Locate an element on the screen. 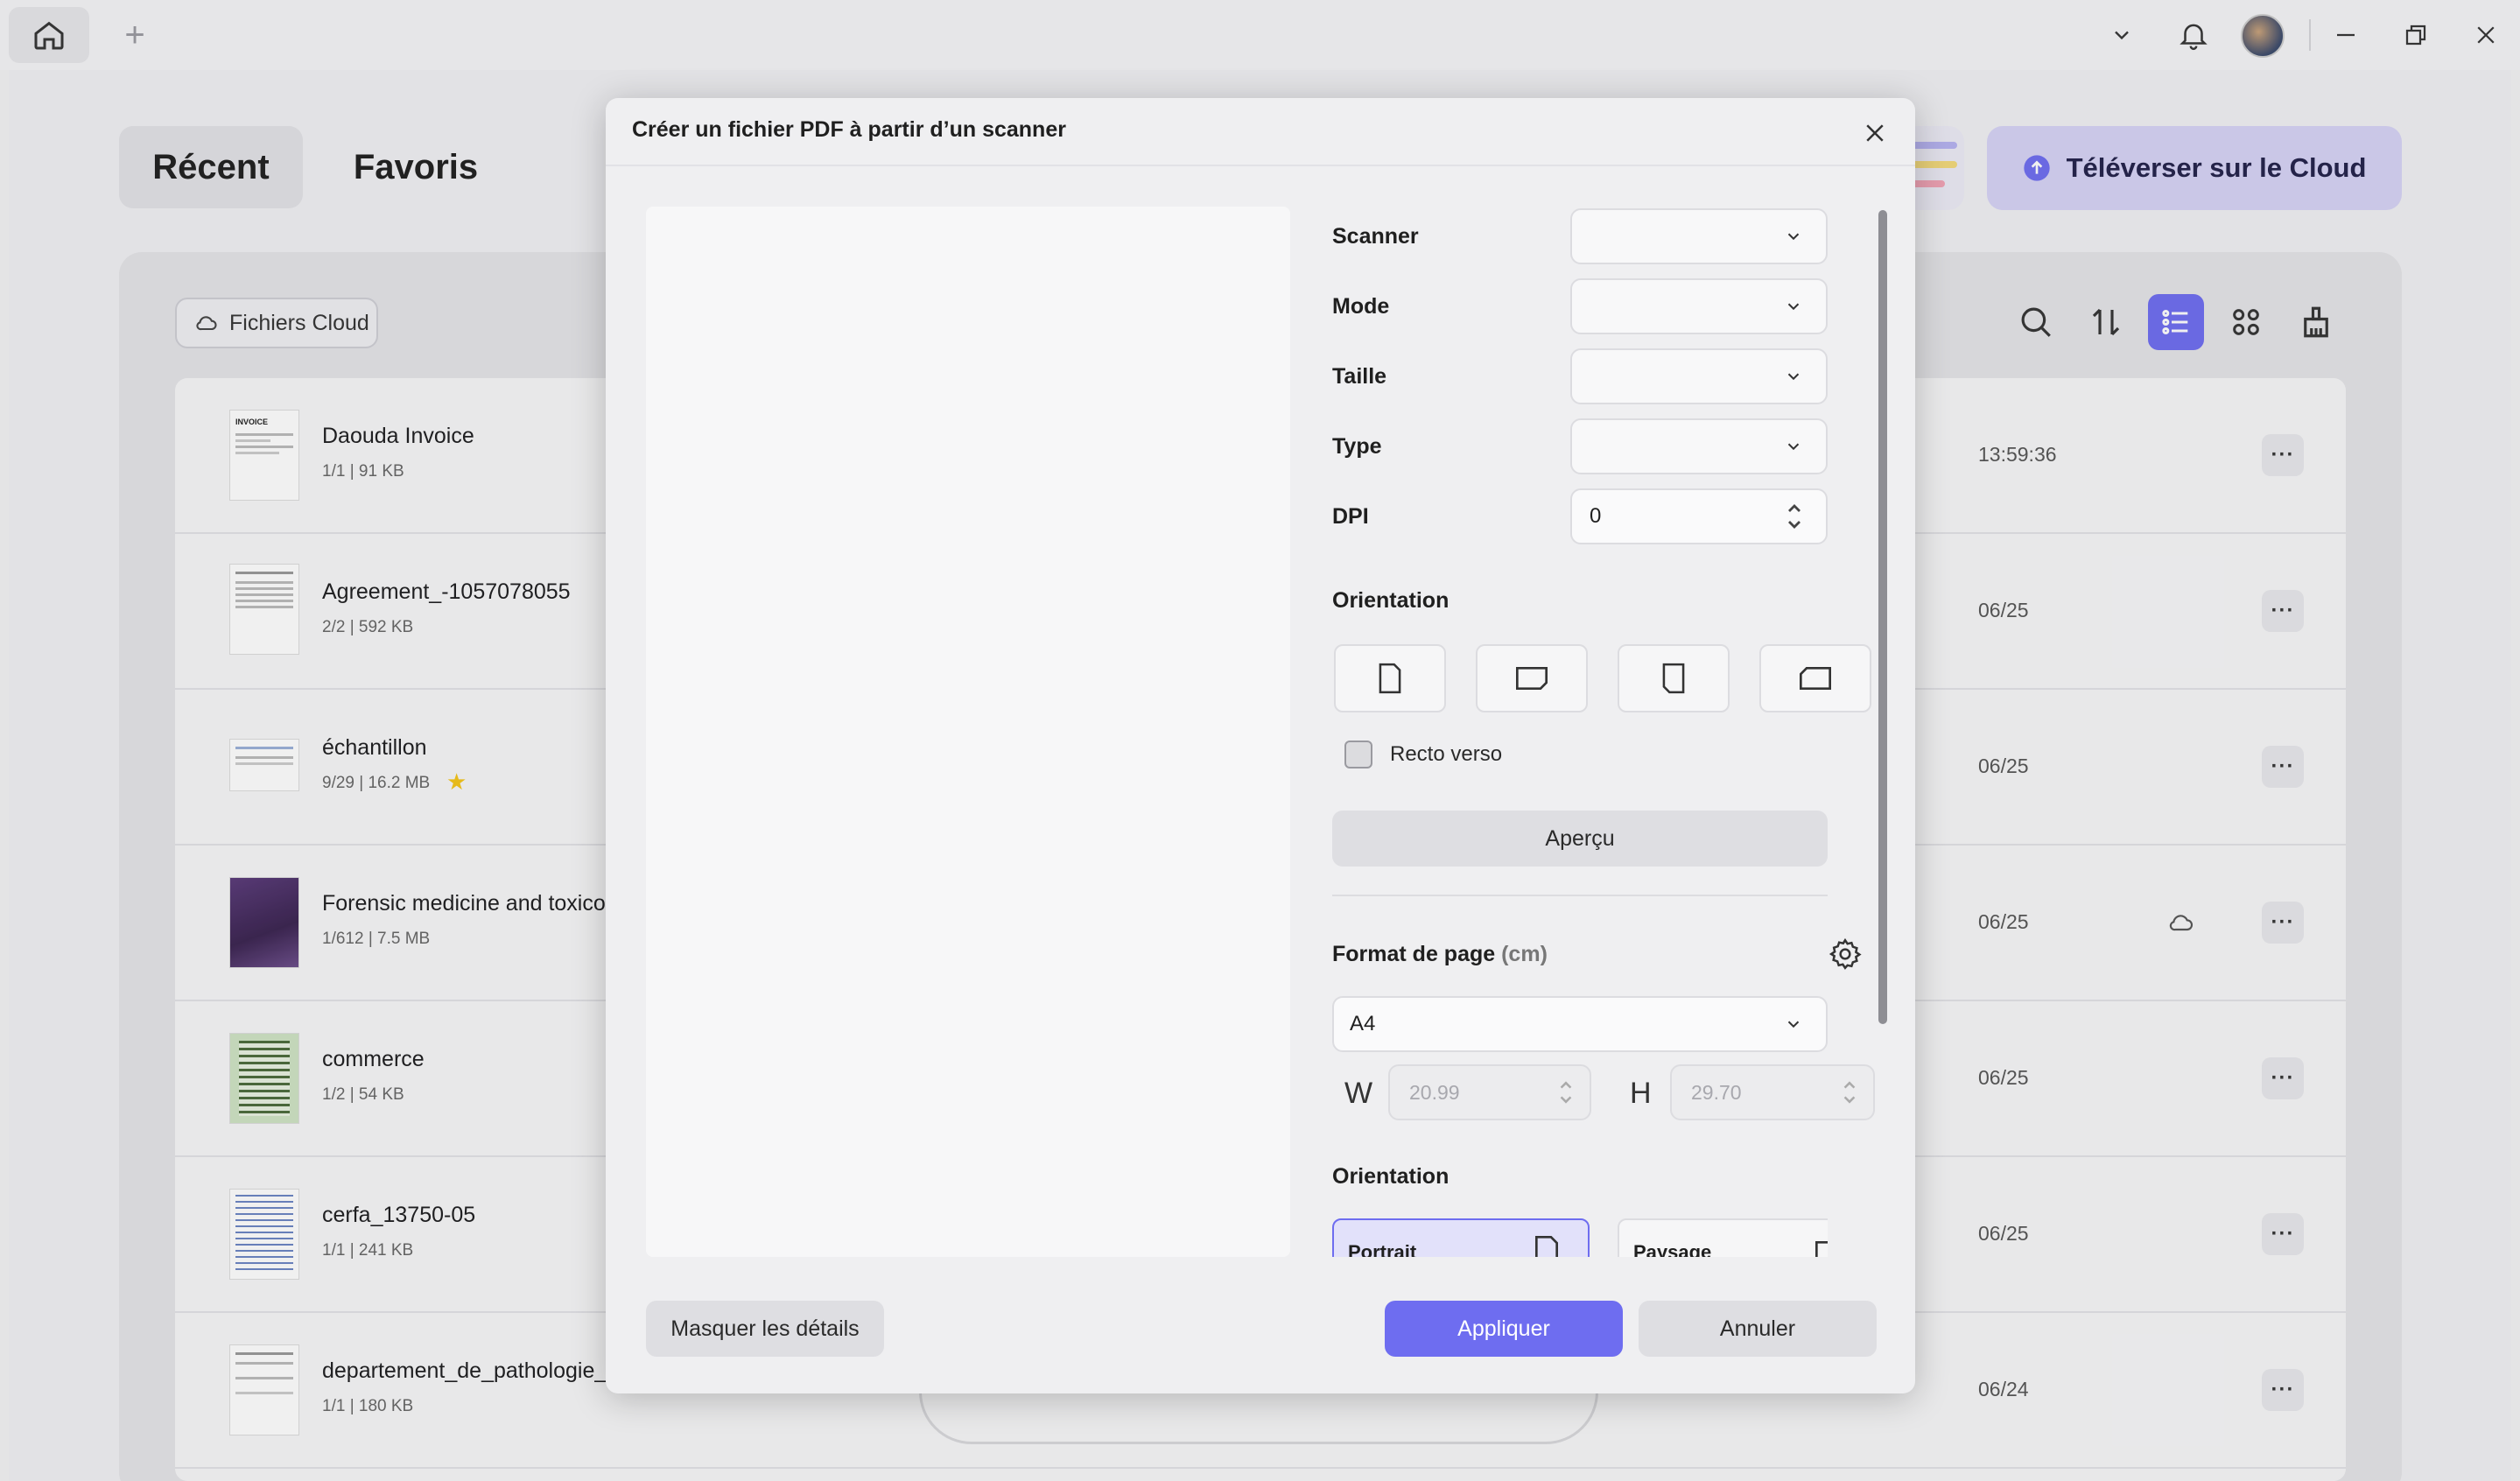  page-format-settings-button is located at coordinates (1845, 954).